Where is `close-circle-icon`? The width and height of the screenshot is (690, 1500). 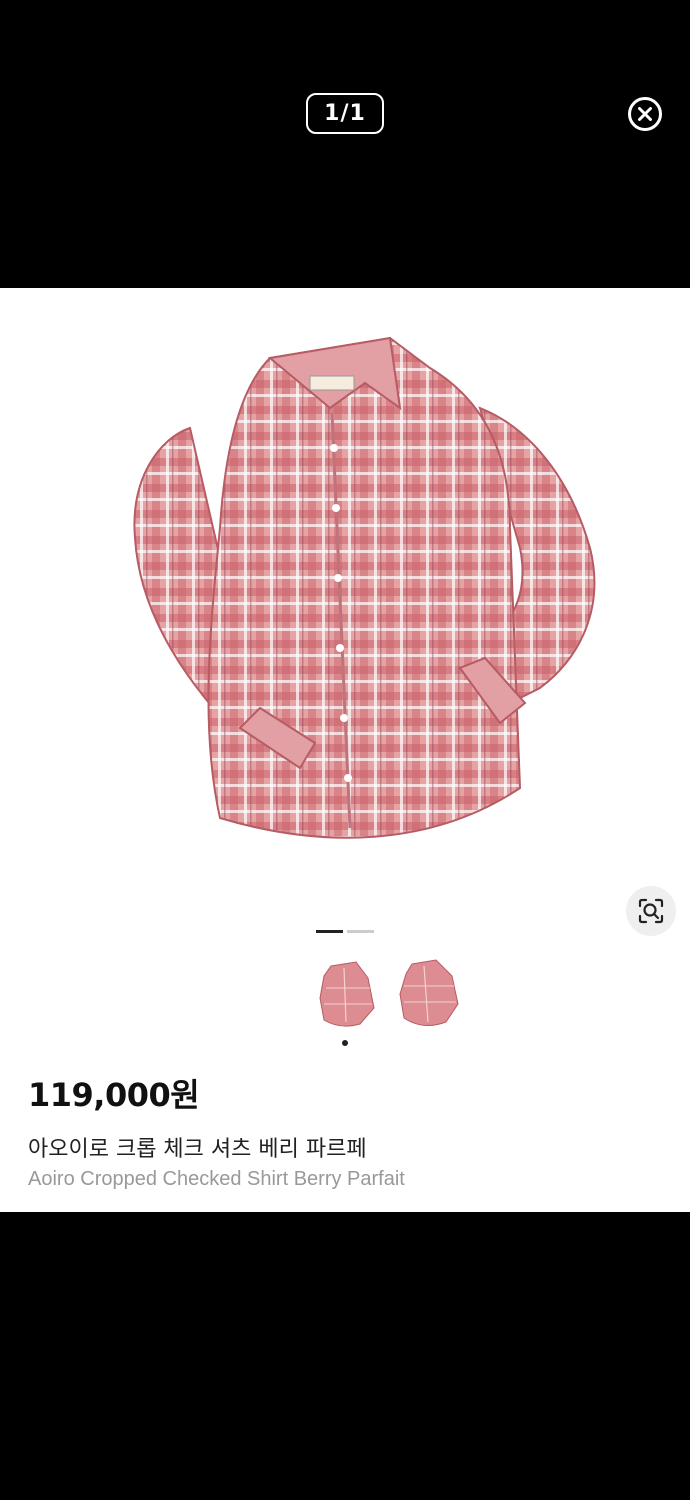 close-circle-icon is located at coordinates (645, 114).